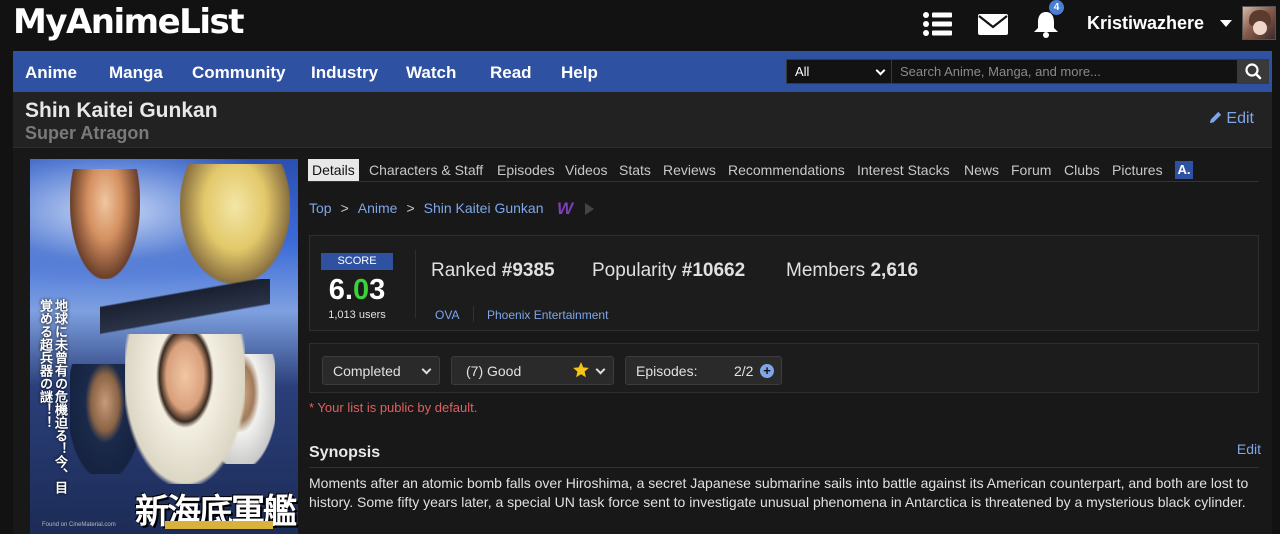 The height and width of the screenshot is (534, 1280). Describe the element at coordinates (344, 73) in the screenshot. I see `nav-industry: Industry` at that location.